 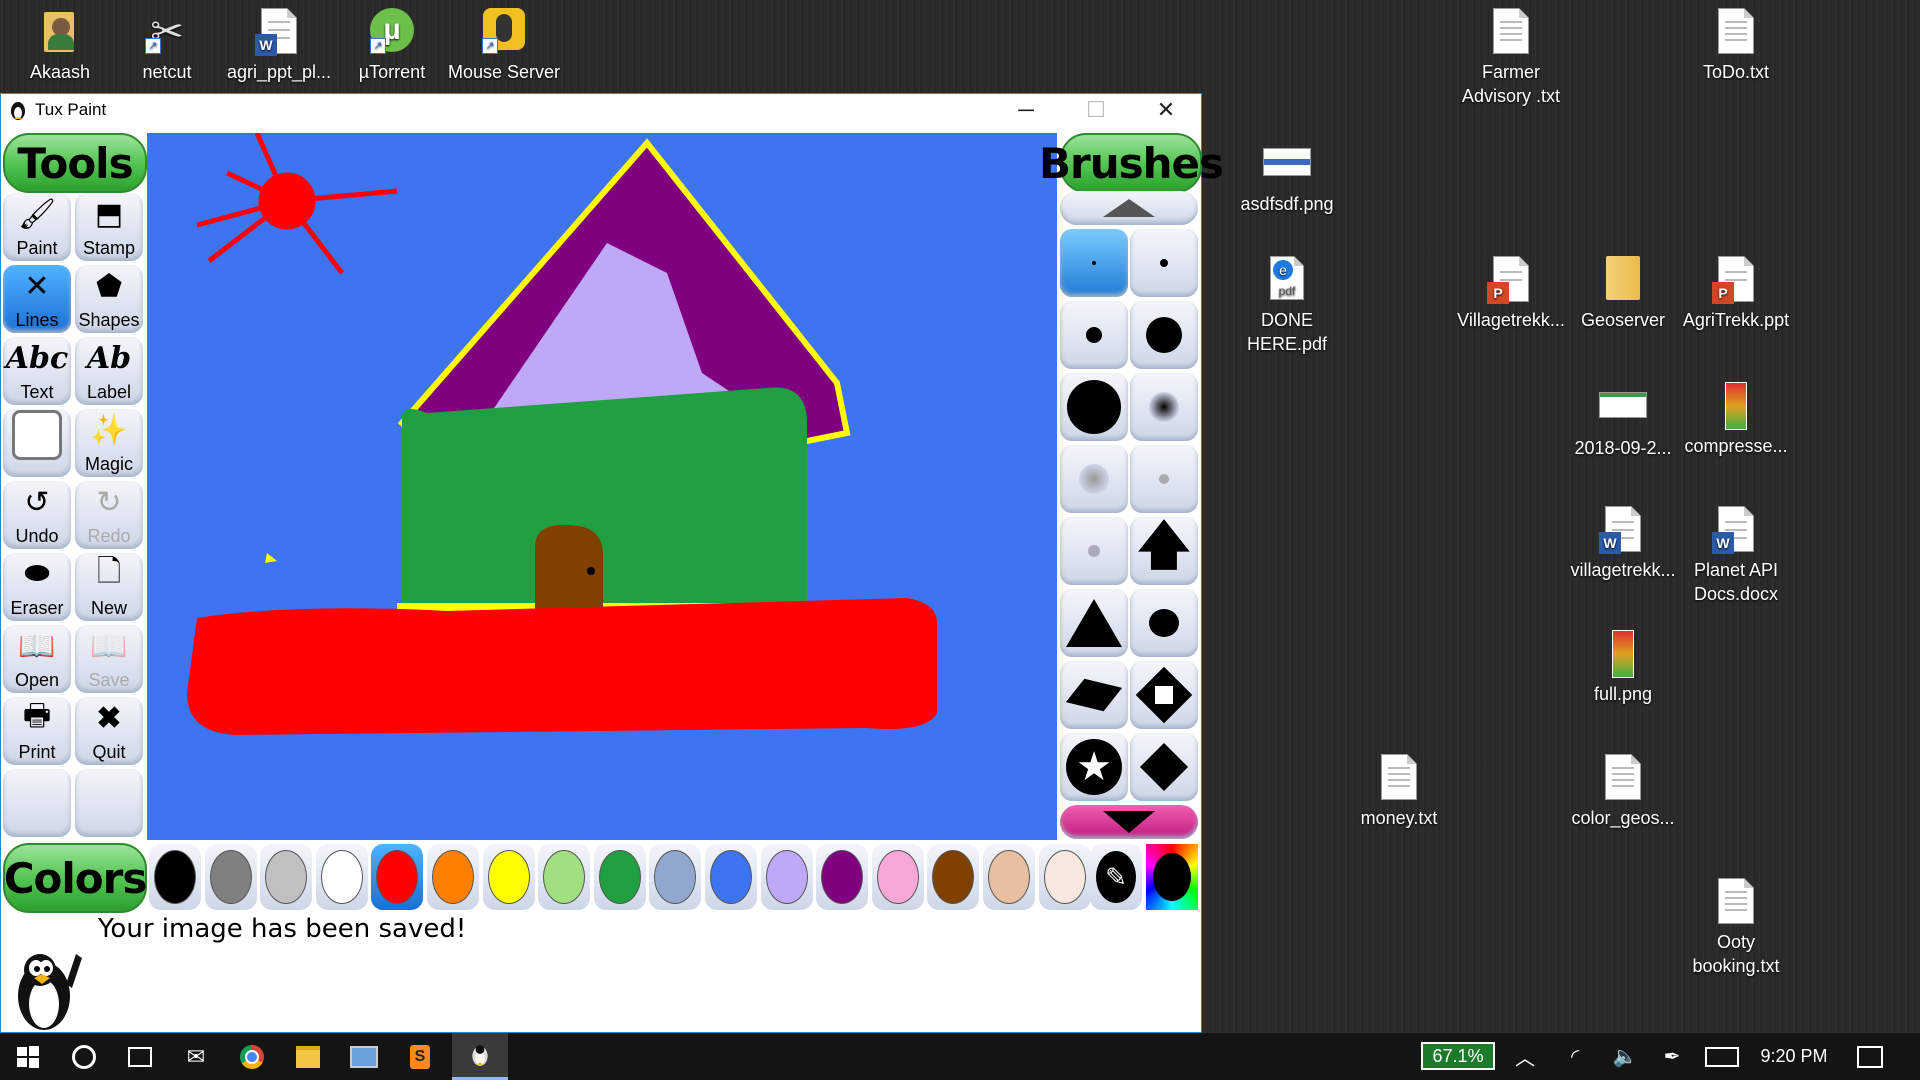 What do you see at coordinates (109, 443) in the screenshot?
I see `tool-magic: ✨ Magic` at bounding box center [109, 443].